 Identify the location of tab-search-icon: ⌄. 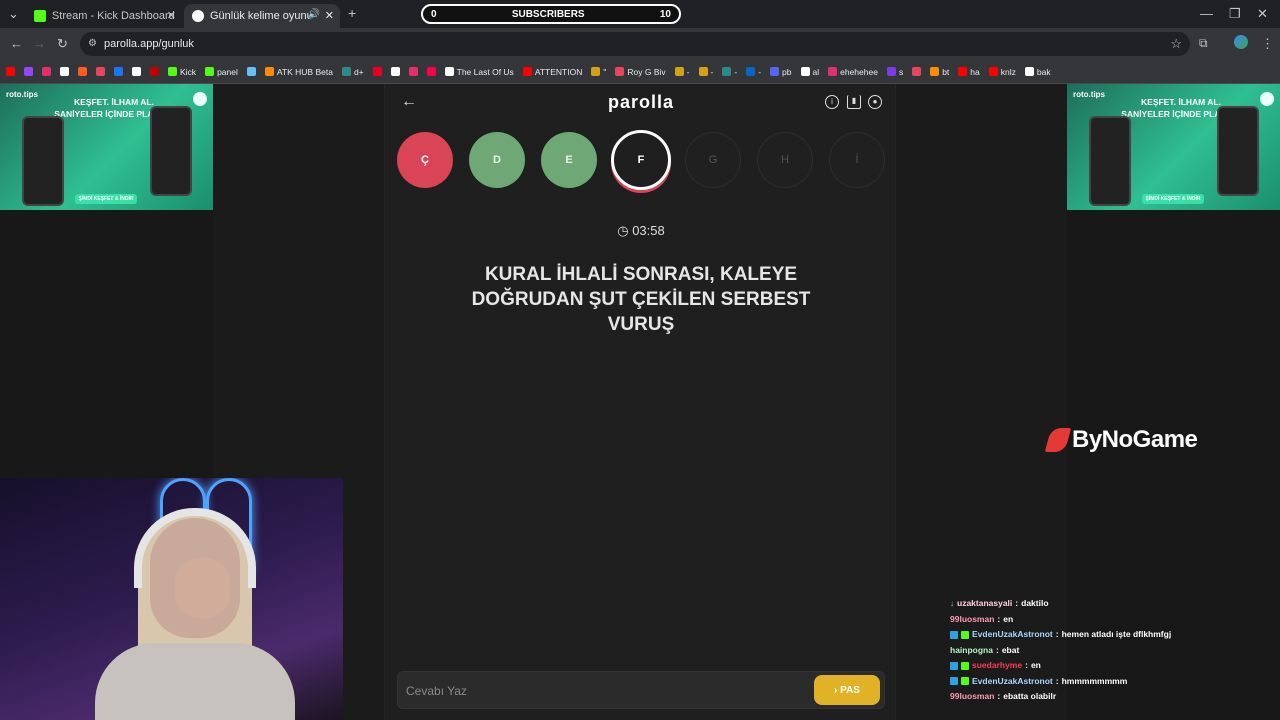
(13, 14).